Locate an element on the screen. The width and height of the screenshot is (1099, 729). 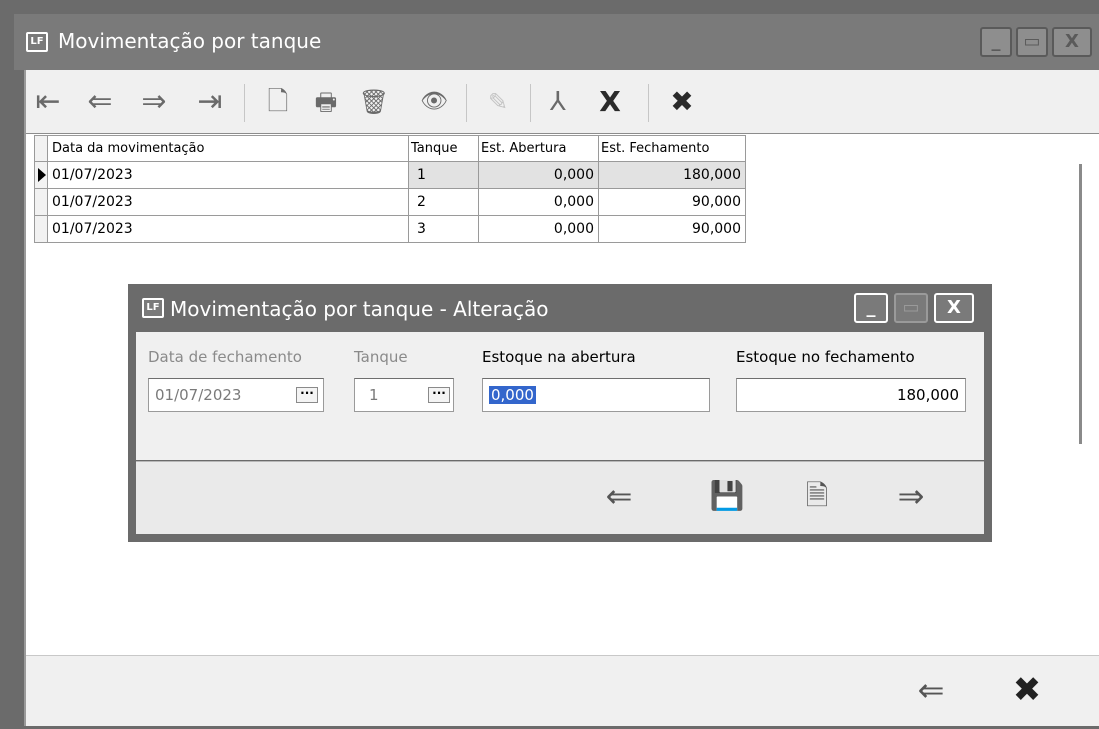
close-stock-label: Estoque no fechamento is located at coordinates (825, 357).